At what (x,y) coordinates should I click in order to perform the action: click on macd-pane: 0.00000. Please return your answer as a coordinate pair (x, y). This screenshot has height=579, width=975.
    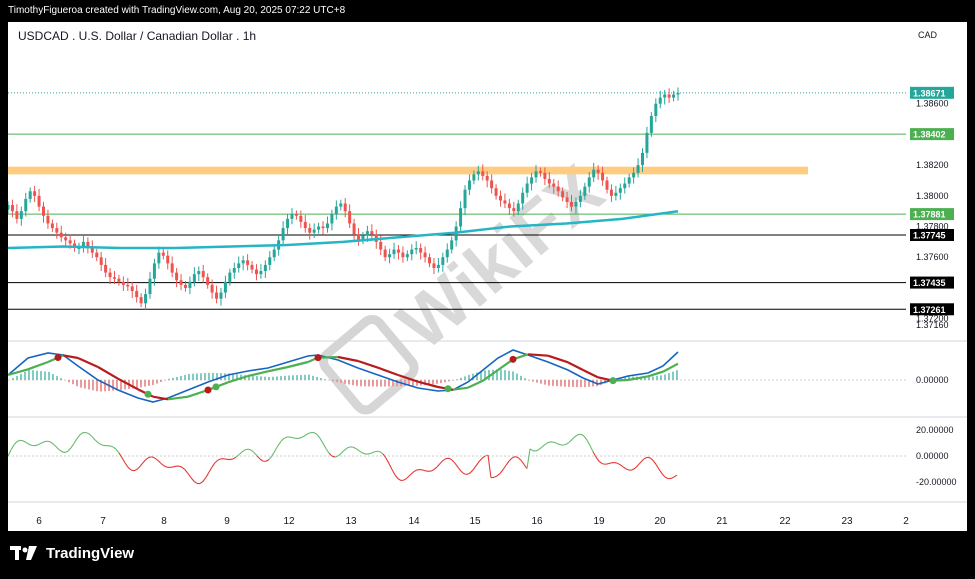
    Looking at the image, I should click on (478, 376).